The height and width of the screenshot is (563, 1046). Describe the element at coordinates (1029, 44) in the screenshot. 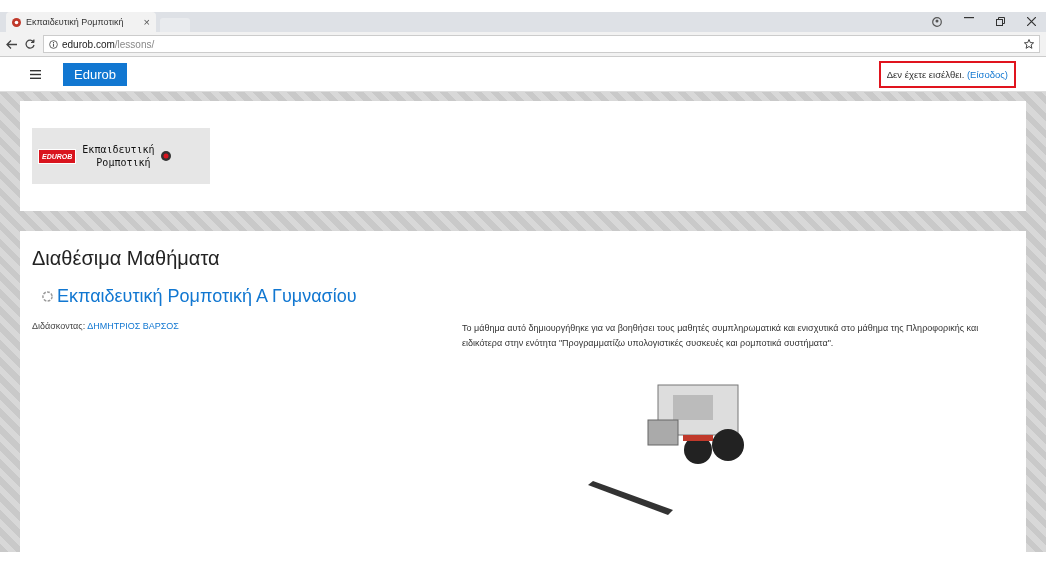

I see `bookmark-star-icon` at that location.